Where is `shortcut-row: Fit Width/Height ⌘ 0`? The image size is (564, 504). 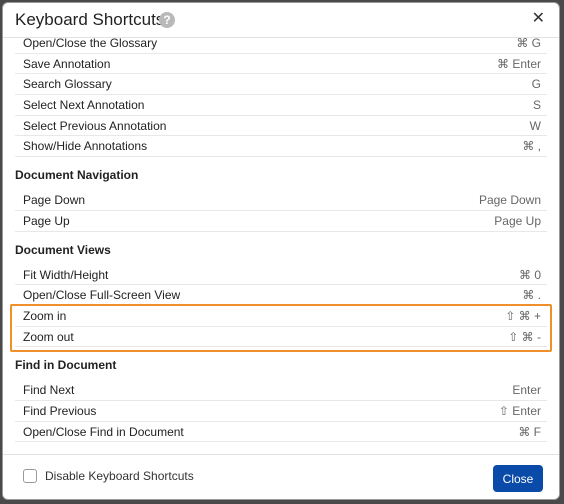 shortcut-row: Fit Width/Height ⌘ 0 is located at coordinates (281, 275).